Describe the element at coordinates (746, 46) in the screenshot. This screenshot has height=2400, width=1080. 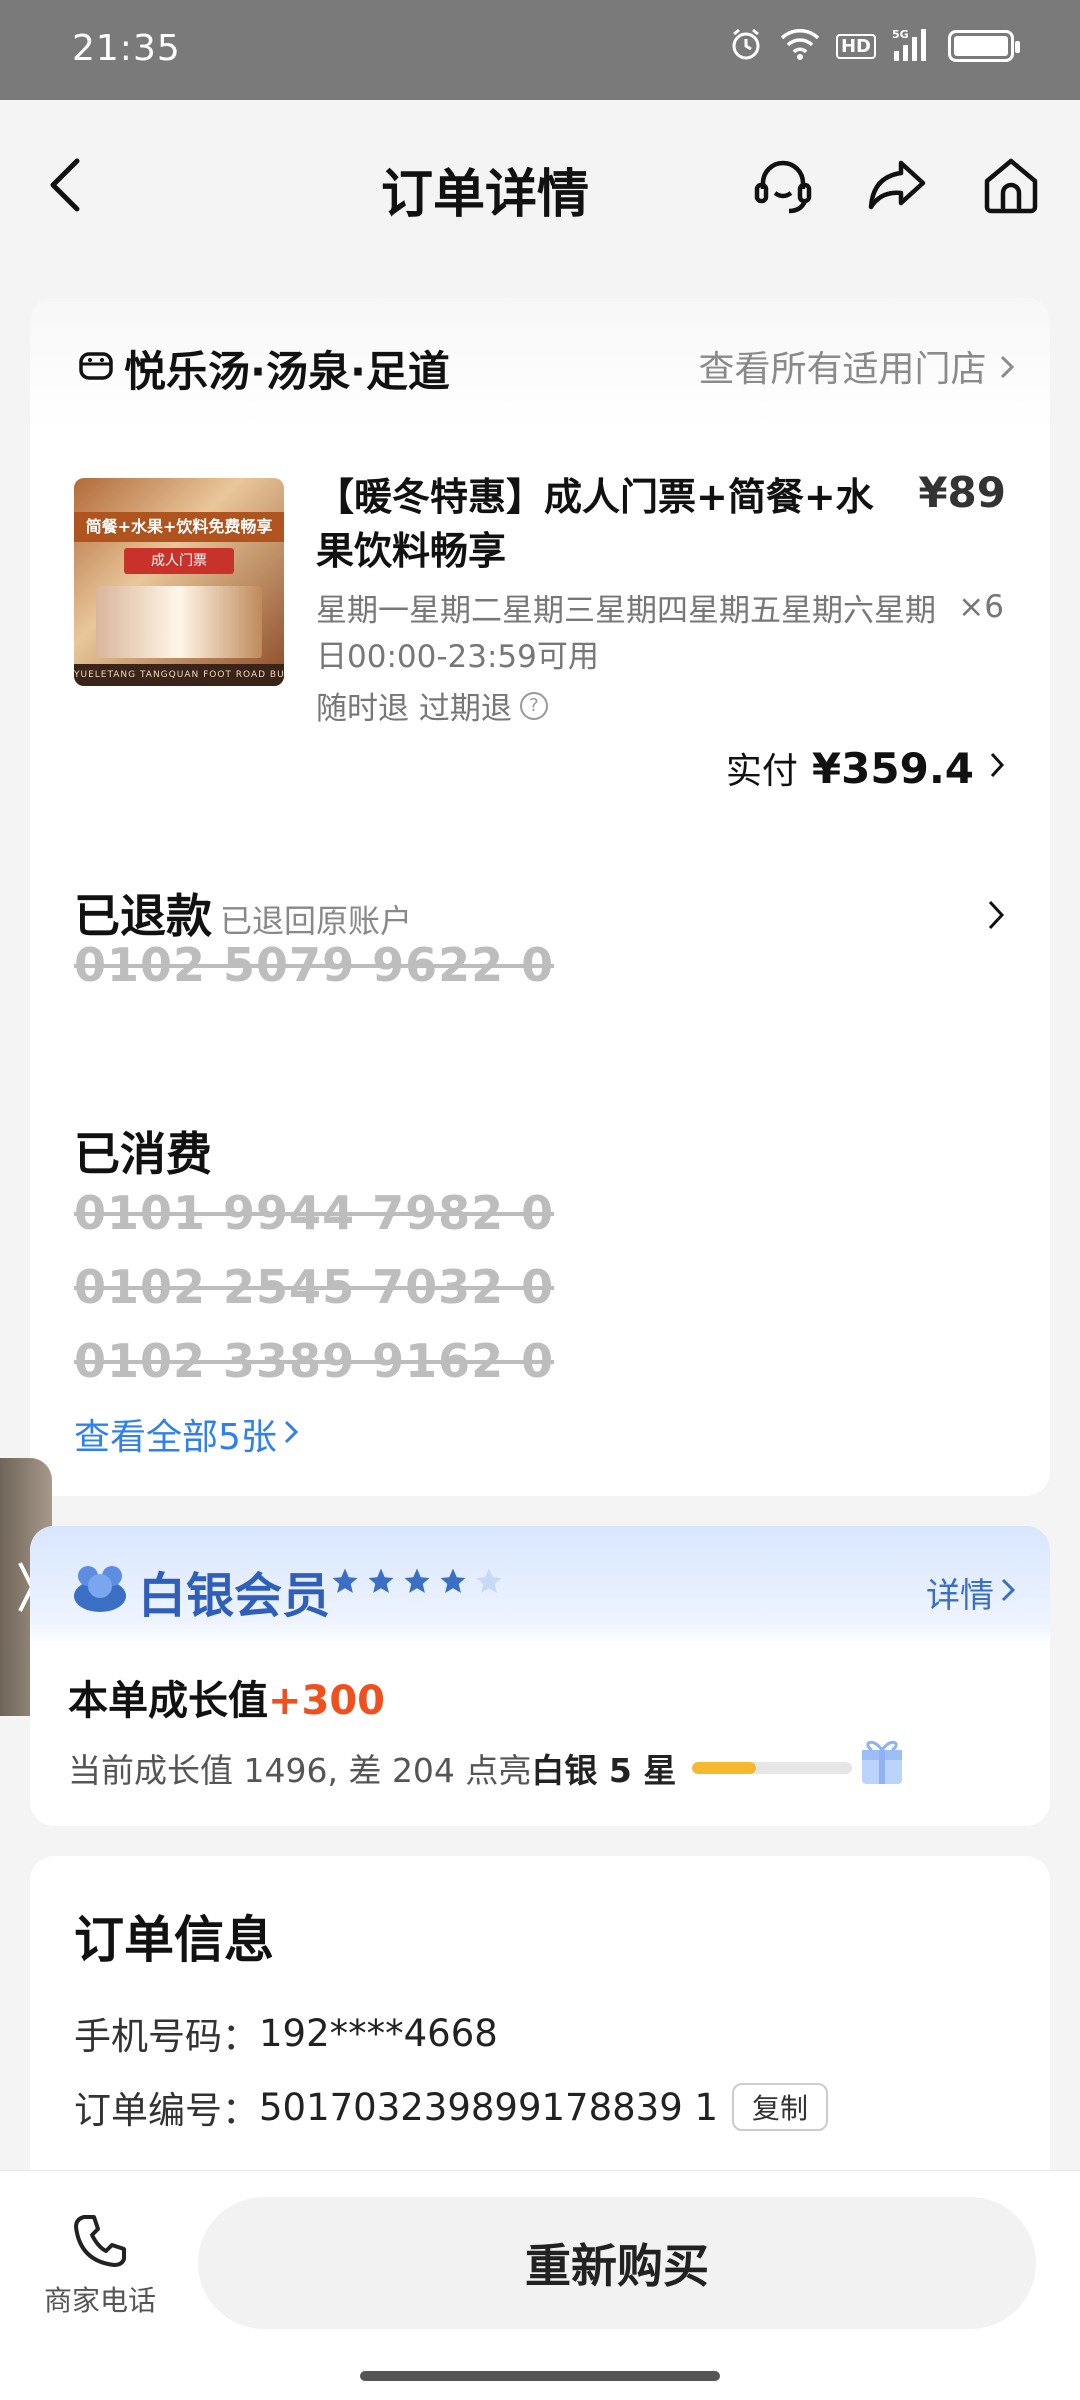
I see `alarm-icon` at that location.